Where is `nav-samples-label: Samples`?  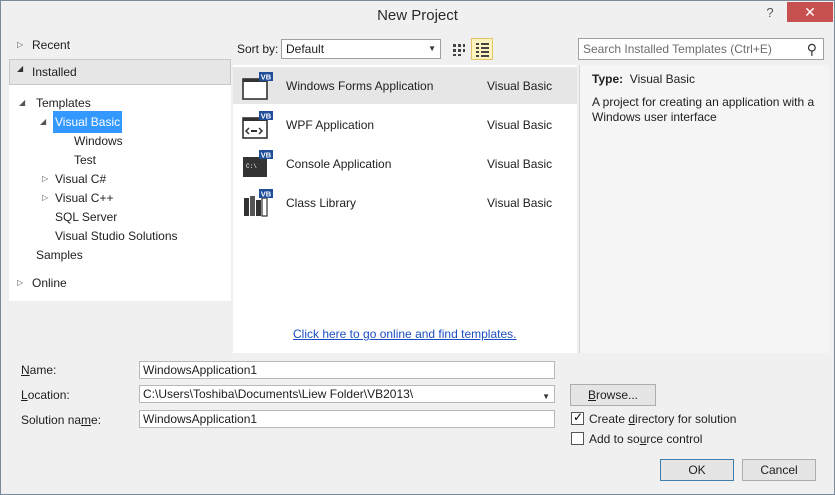 nav-samples-label: Samples is located at coordinates (59, 255).